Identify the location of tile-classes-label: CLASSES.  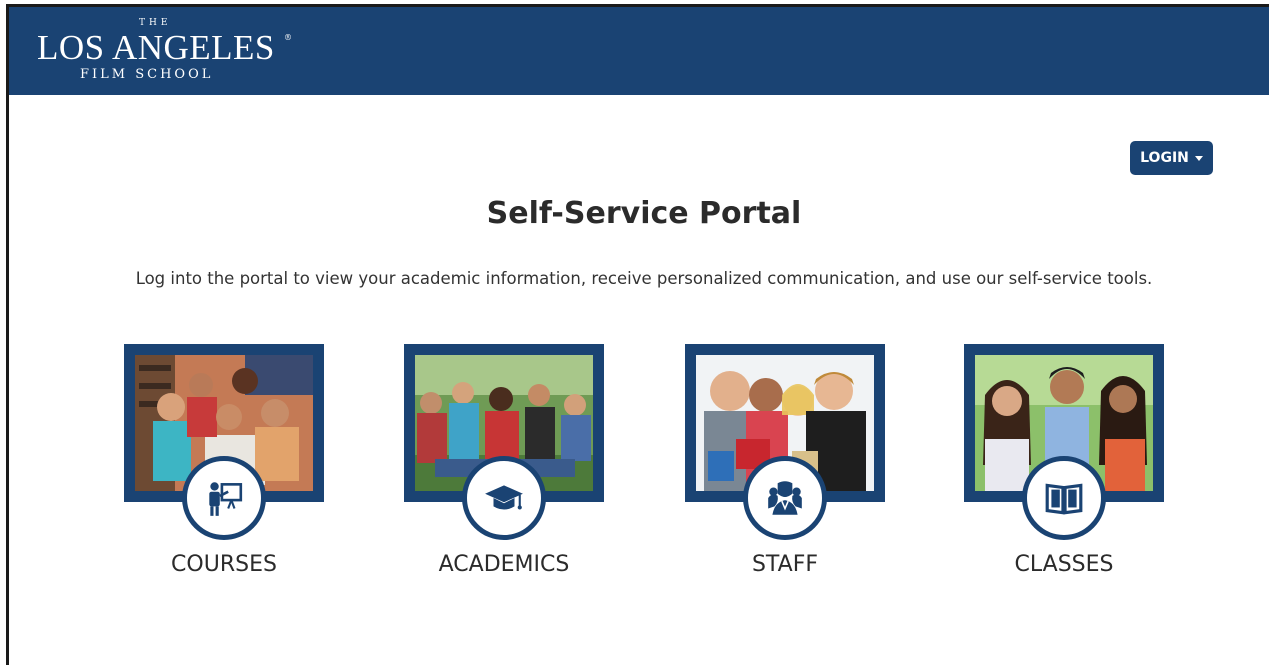
(1064, 564).